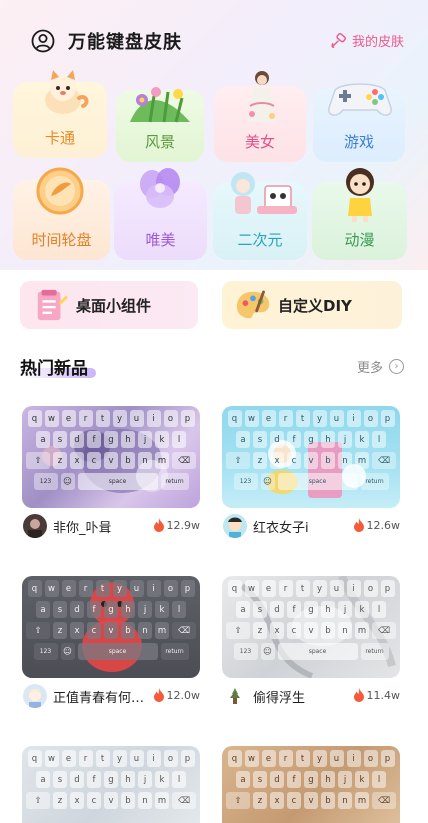 The image size is (428, 823). What do you see at coordinates (109, 305) in the screenshot?
I see `tool-desktop-widget: 桌面小组件` at bounding box center [109, 305].